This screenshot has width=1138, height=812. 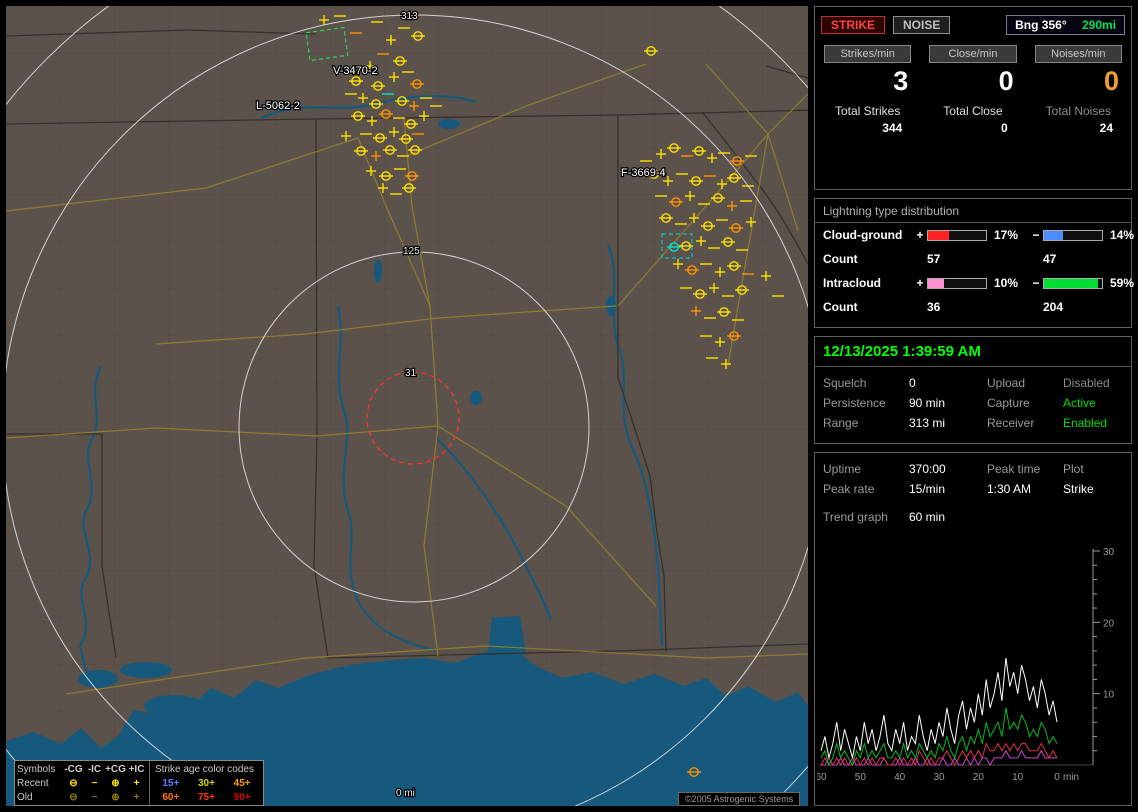 I want to click on trend-graph-label: Trend graph, so click(x=855, y=517).